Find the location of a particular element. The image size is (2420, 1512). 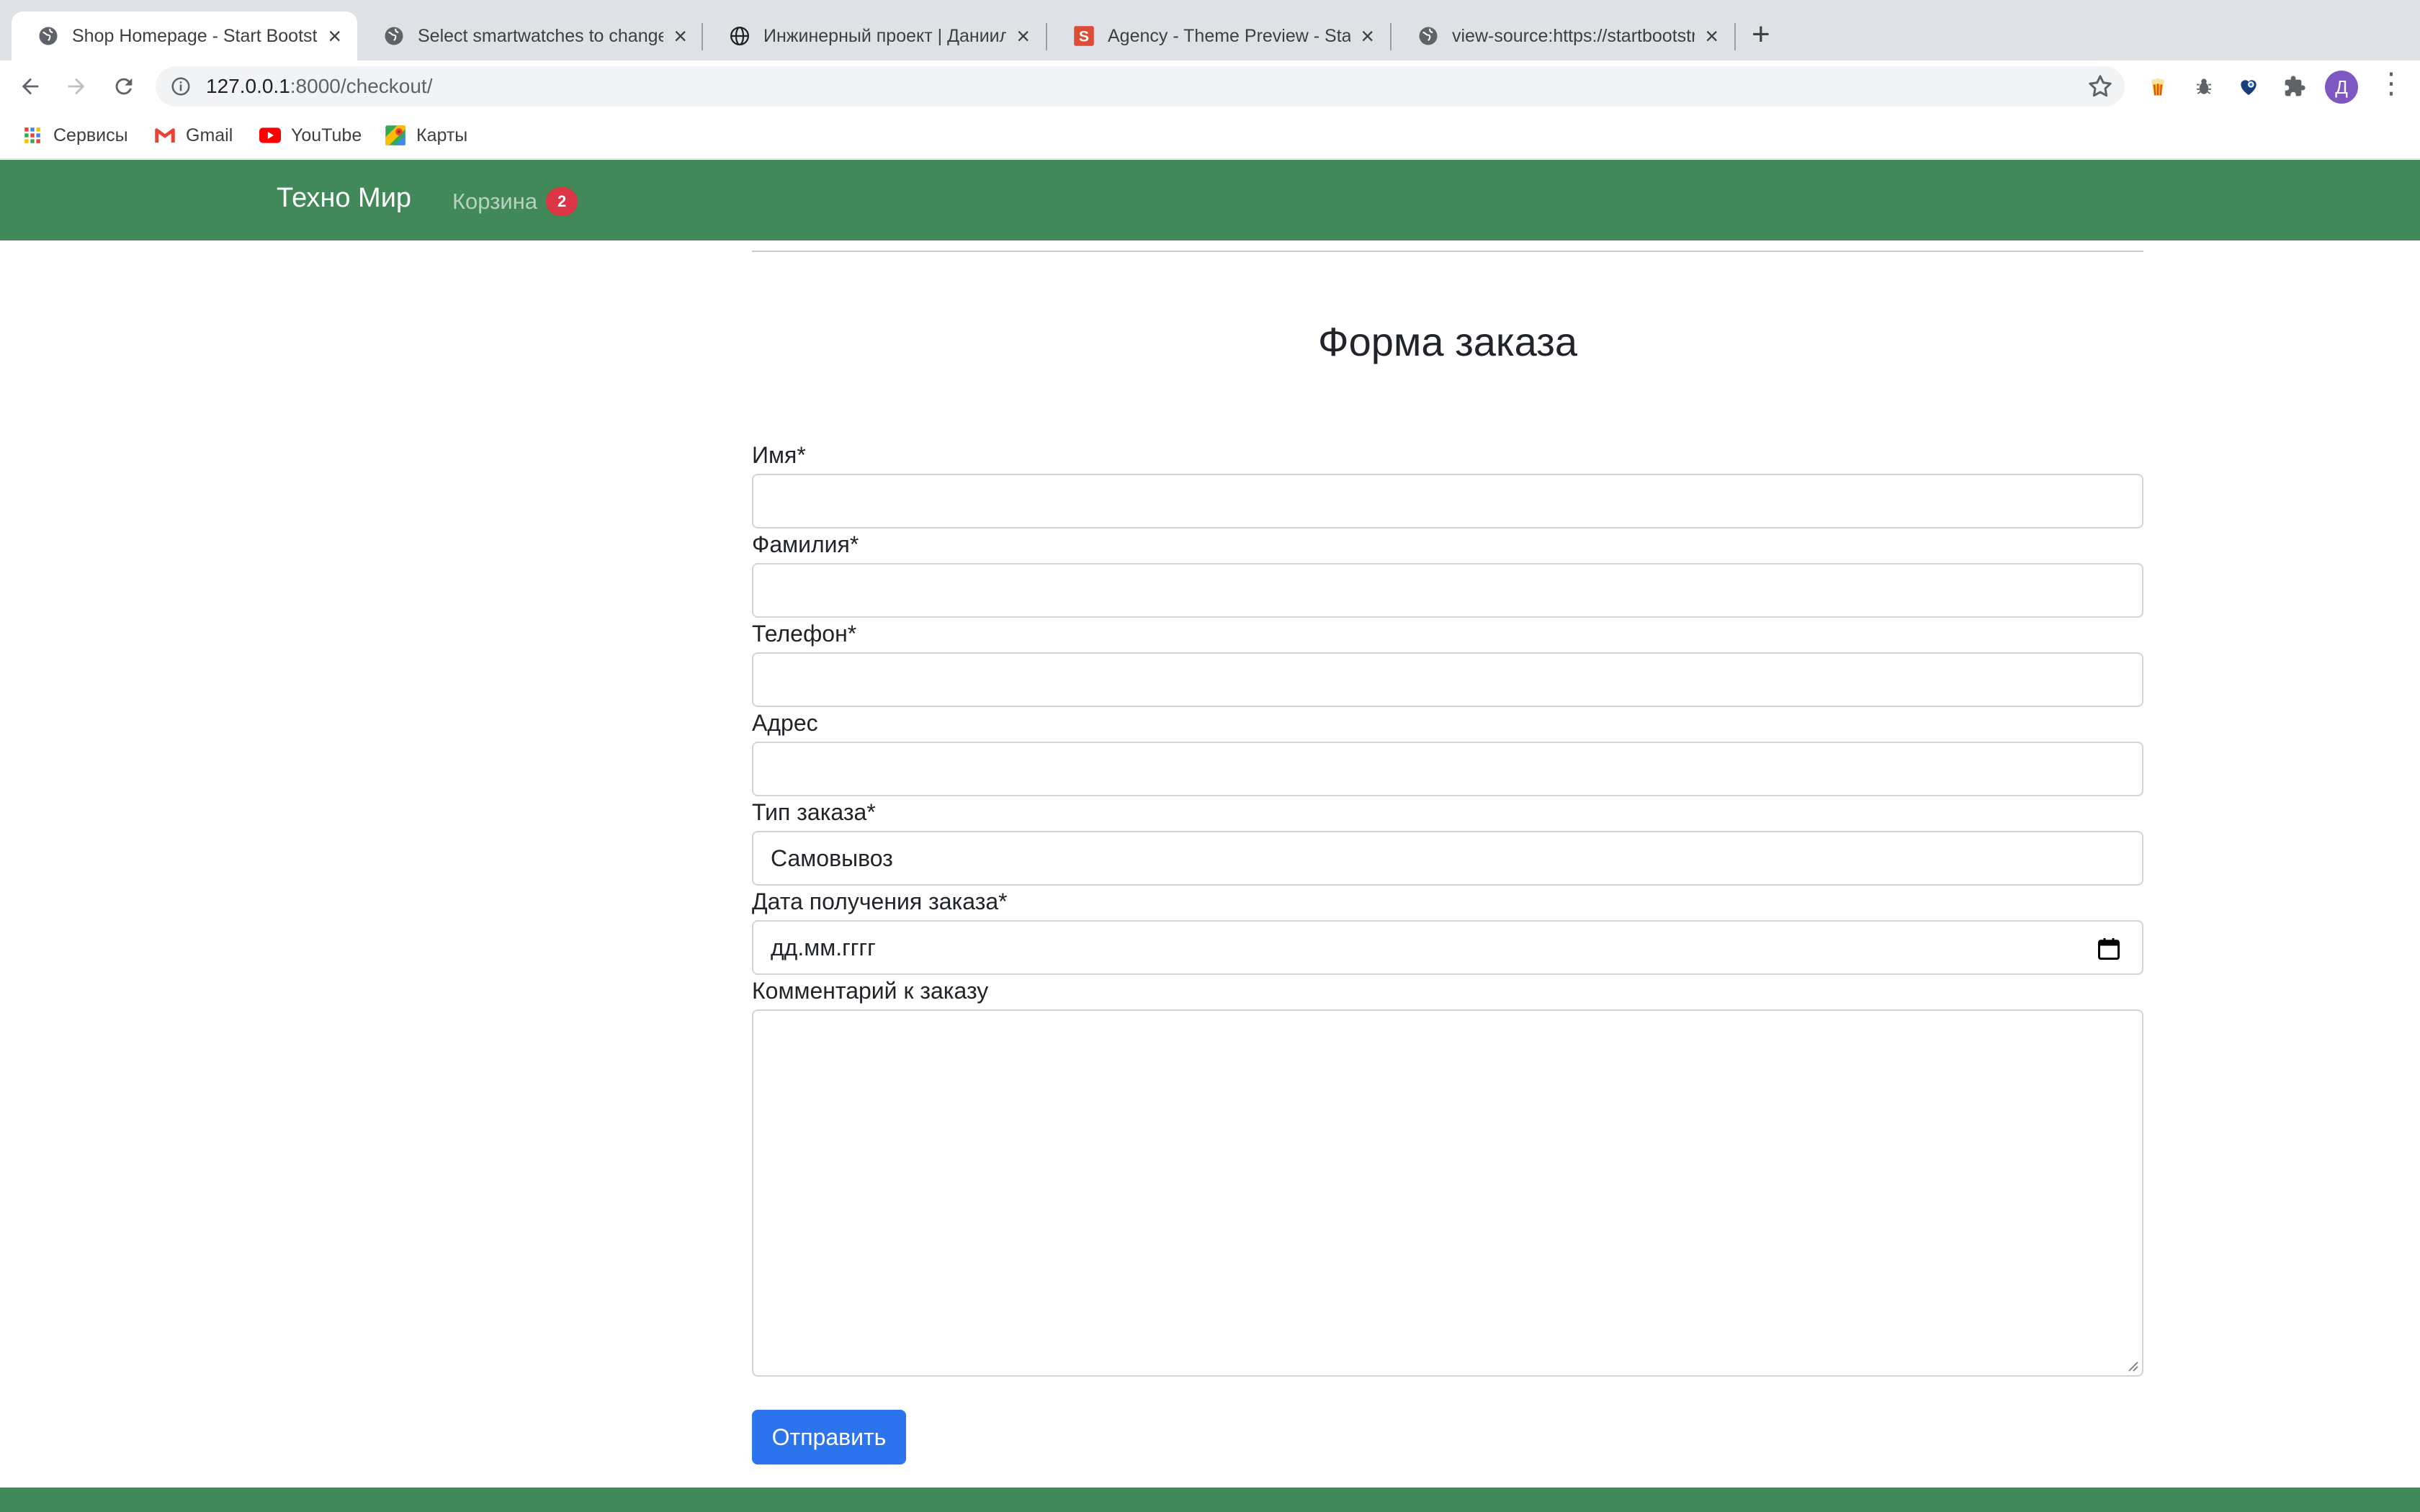

browser-tab-4: S Agency - Theme Preview - Start × is located at coordinates (1218, 36).